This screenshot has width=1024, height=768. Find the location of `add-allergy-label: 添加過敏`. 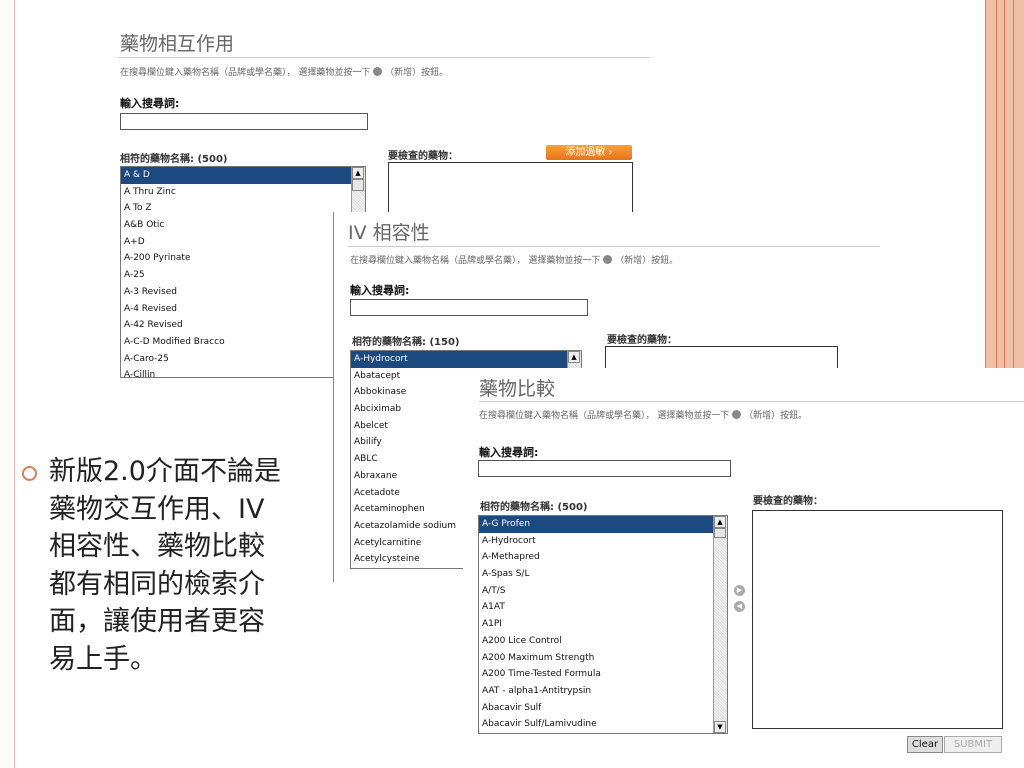

add-allergy-label: 添加過敏 is located at coordinates (585, 152).